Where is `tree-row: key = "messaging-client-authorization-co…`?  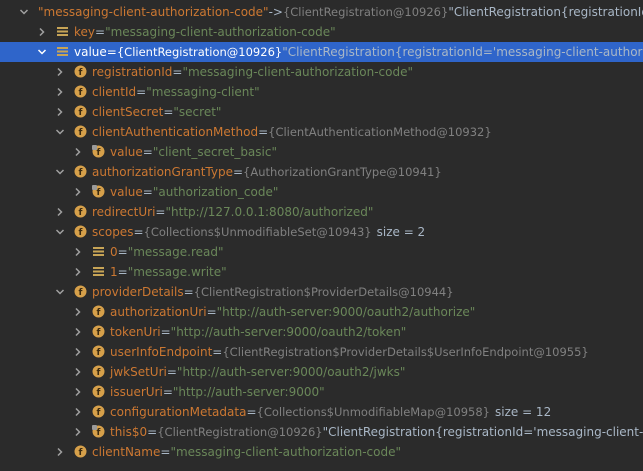 tree-row: key = "messaging-client-authorization-co… is located at coordinates (321, 32).